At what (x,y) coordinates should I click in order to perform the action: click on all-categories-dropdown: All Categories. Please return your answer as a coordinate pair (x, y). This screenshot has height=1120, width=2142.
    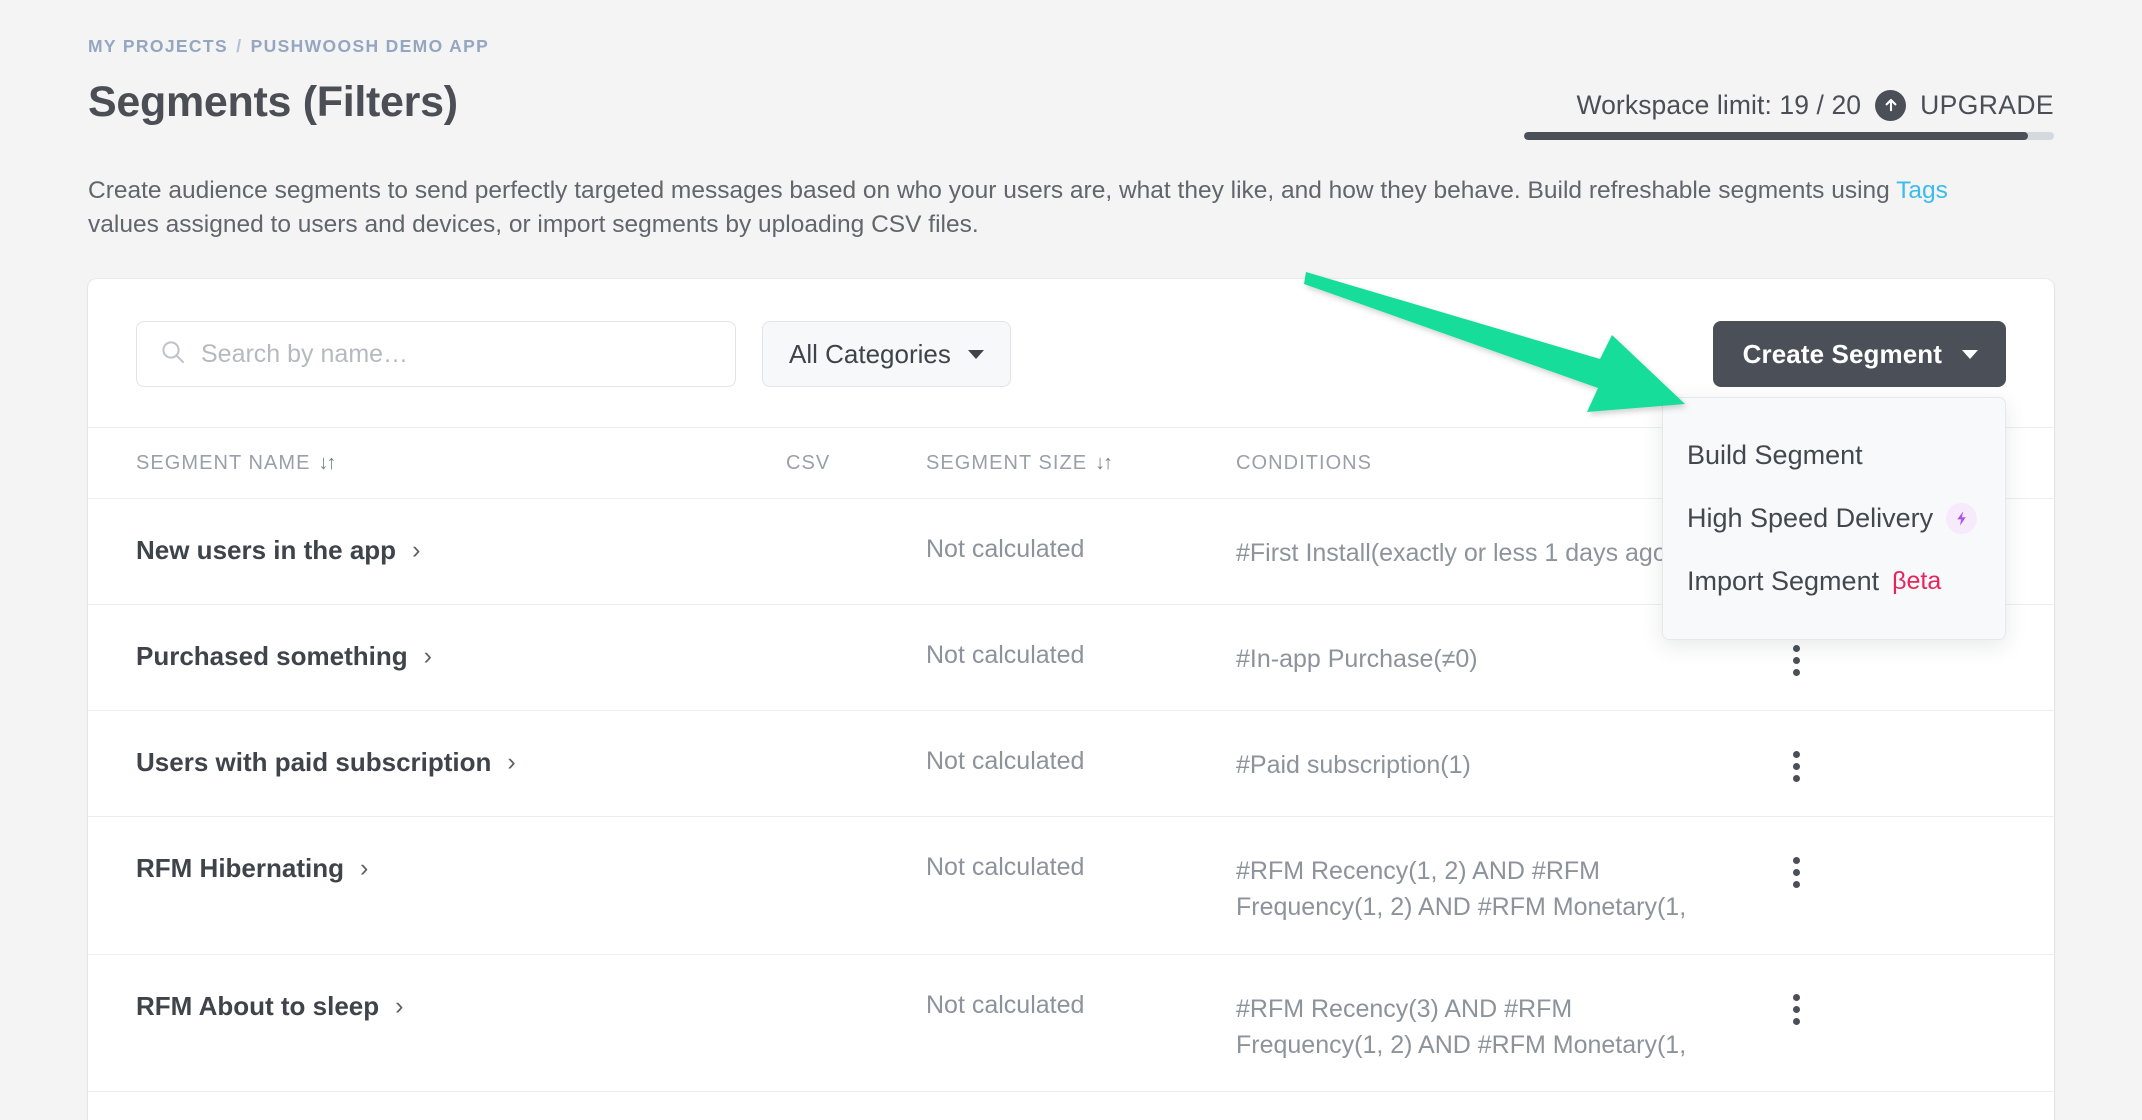
    Looking at the image, I should click on (886, 354).